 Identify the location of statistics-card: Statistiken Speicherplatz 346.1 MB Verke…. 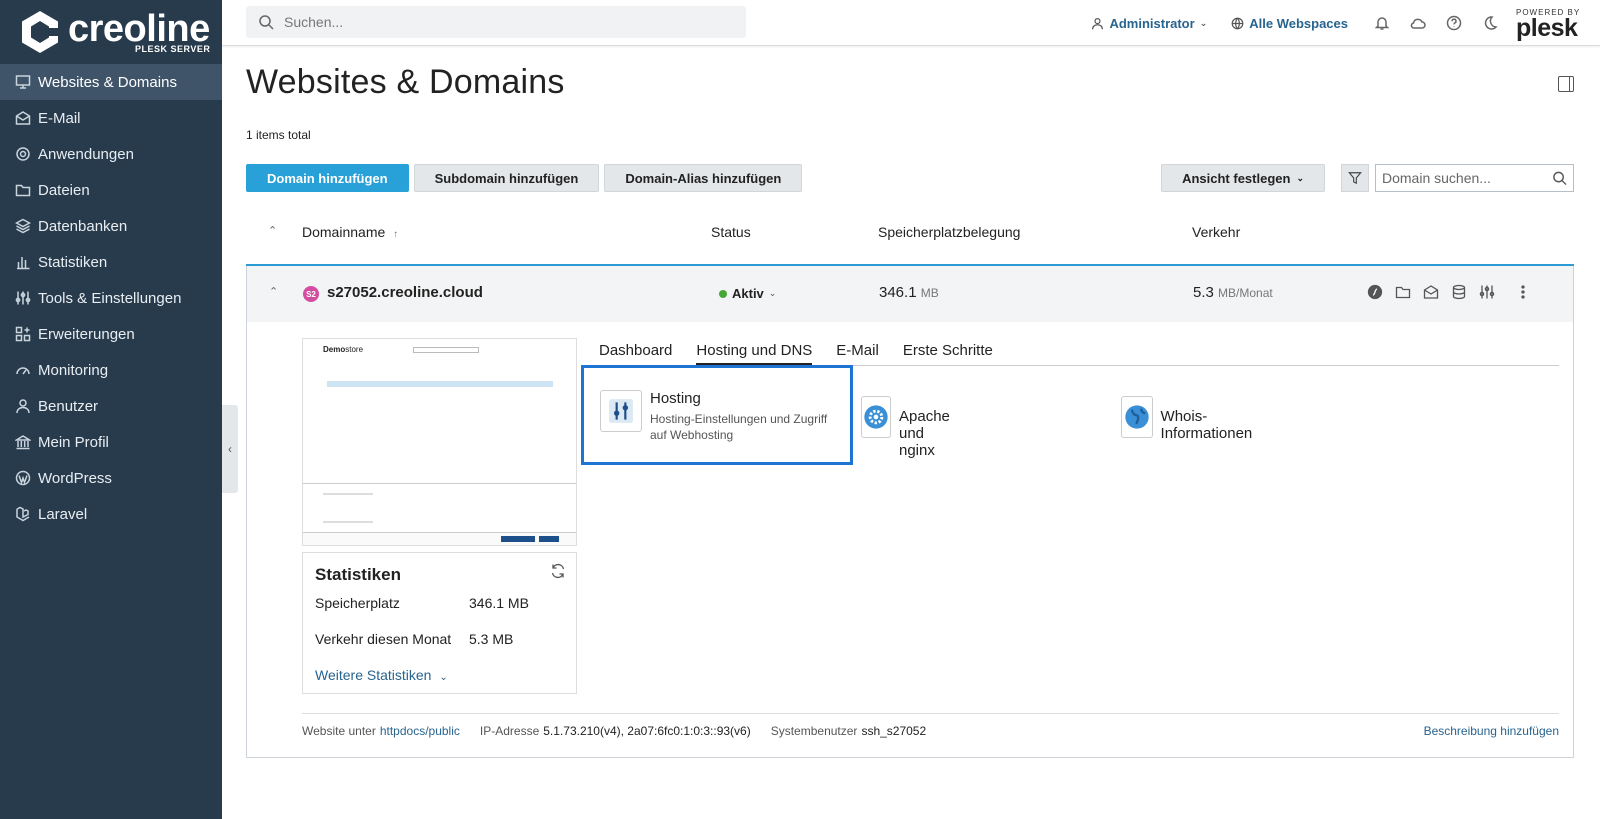
(439, 623).